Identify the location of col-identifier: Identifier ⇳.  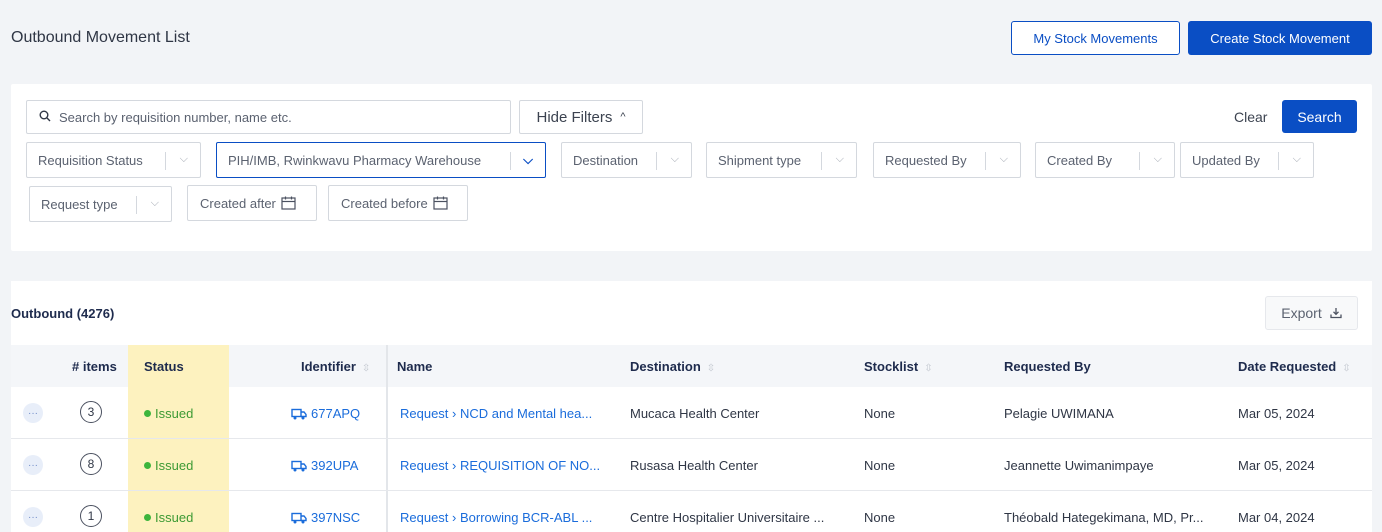
(335, 366).